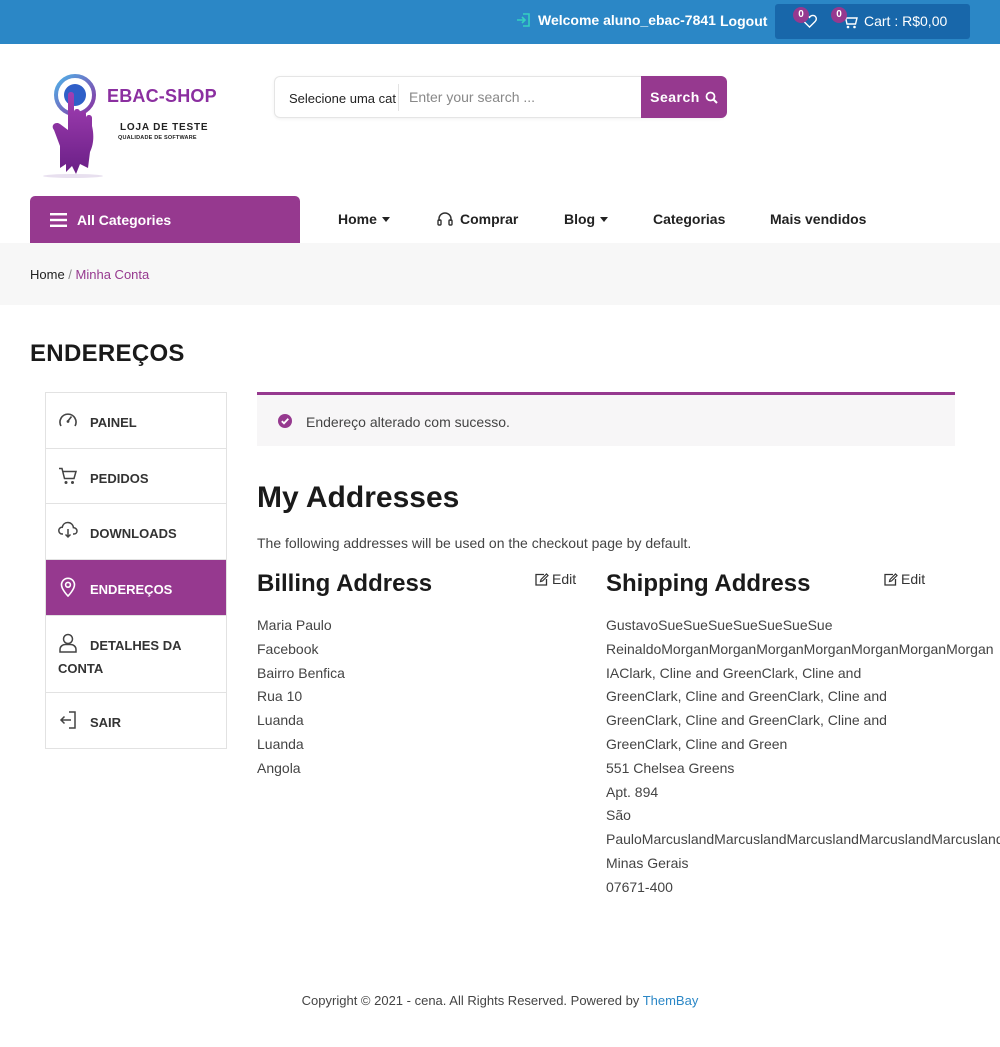 This screenshot has height=1047, width=1000. I want to click on nav-home-label: Home, so click(357, 219).